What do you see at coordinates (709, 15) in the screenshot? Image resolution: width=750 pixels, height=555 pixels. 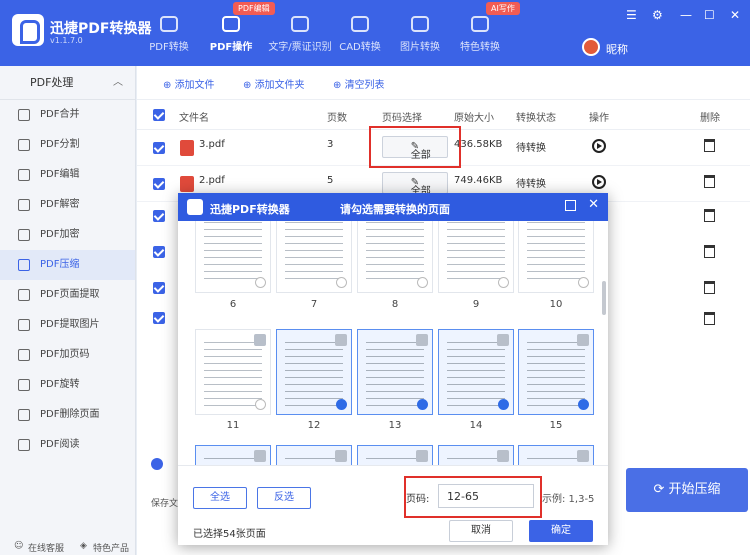 I see `maximize-icon: ☐` at bounding box center [709, 15].